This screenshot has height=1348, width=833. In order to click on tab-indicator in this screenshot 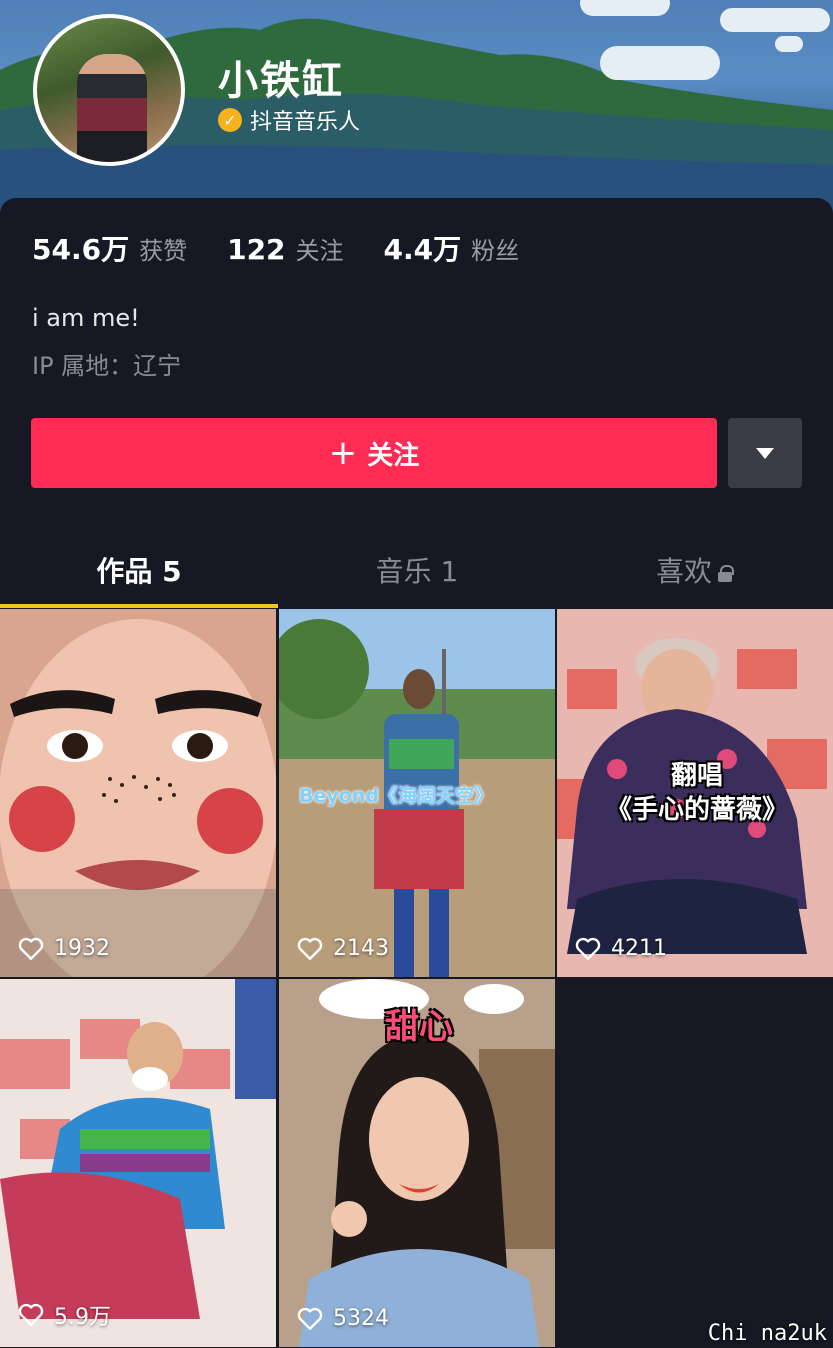, I will do `click(139, 606)`.